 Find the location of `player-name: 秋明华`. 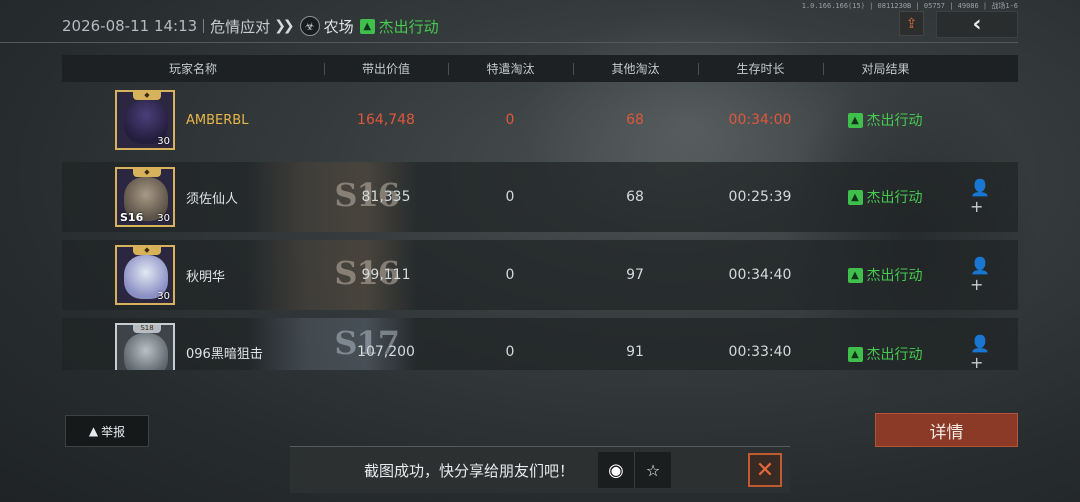

player-name: 秋明华 is located at coordinates (206, 277).